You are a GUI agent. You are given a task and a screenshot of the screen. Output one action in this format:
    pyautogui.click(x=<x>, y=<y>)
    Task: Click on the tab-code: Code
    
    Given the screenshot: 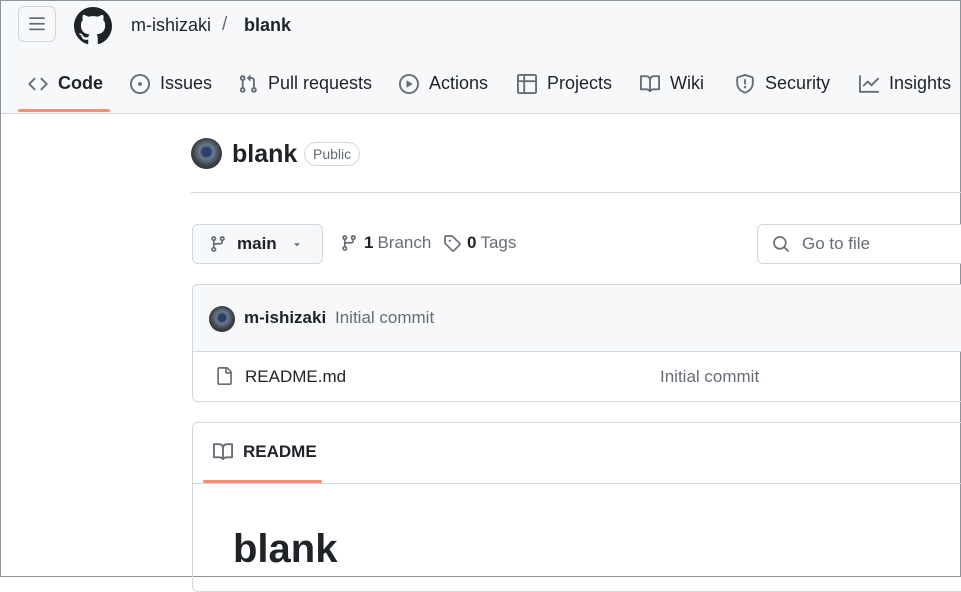 What is the action you would take?
    pyautogui.click(x=65, y=88)
    